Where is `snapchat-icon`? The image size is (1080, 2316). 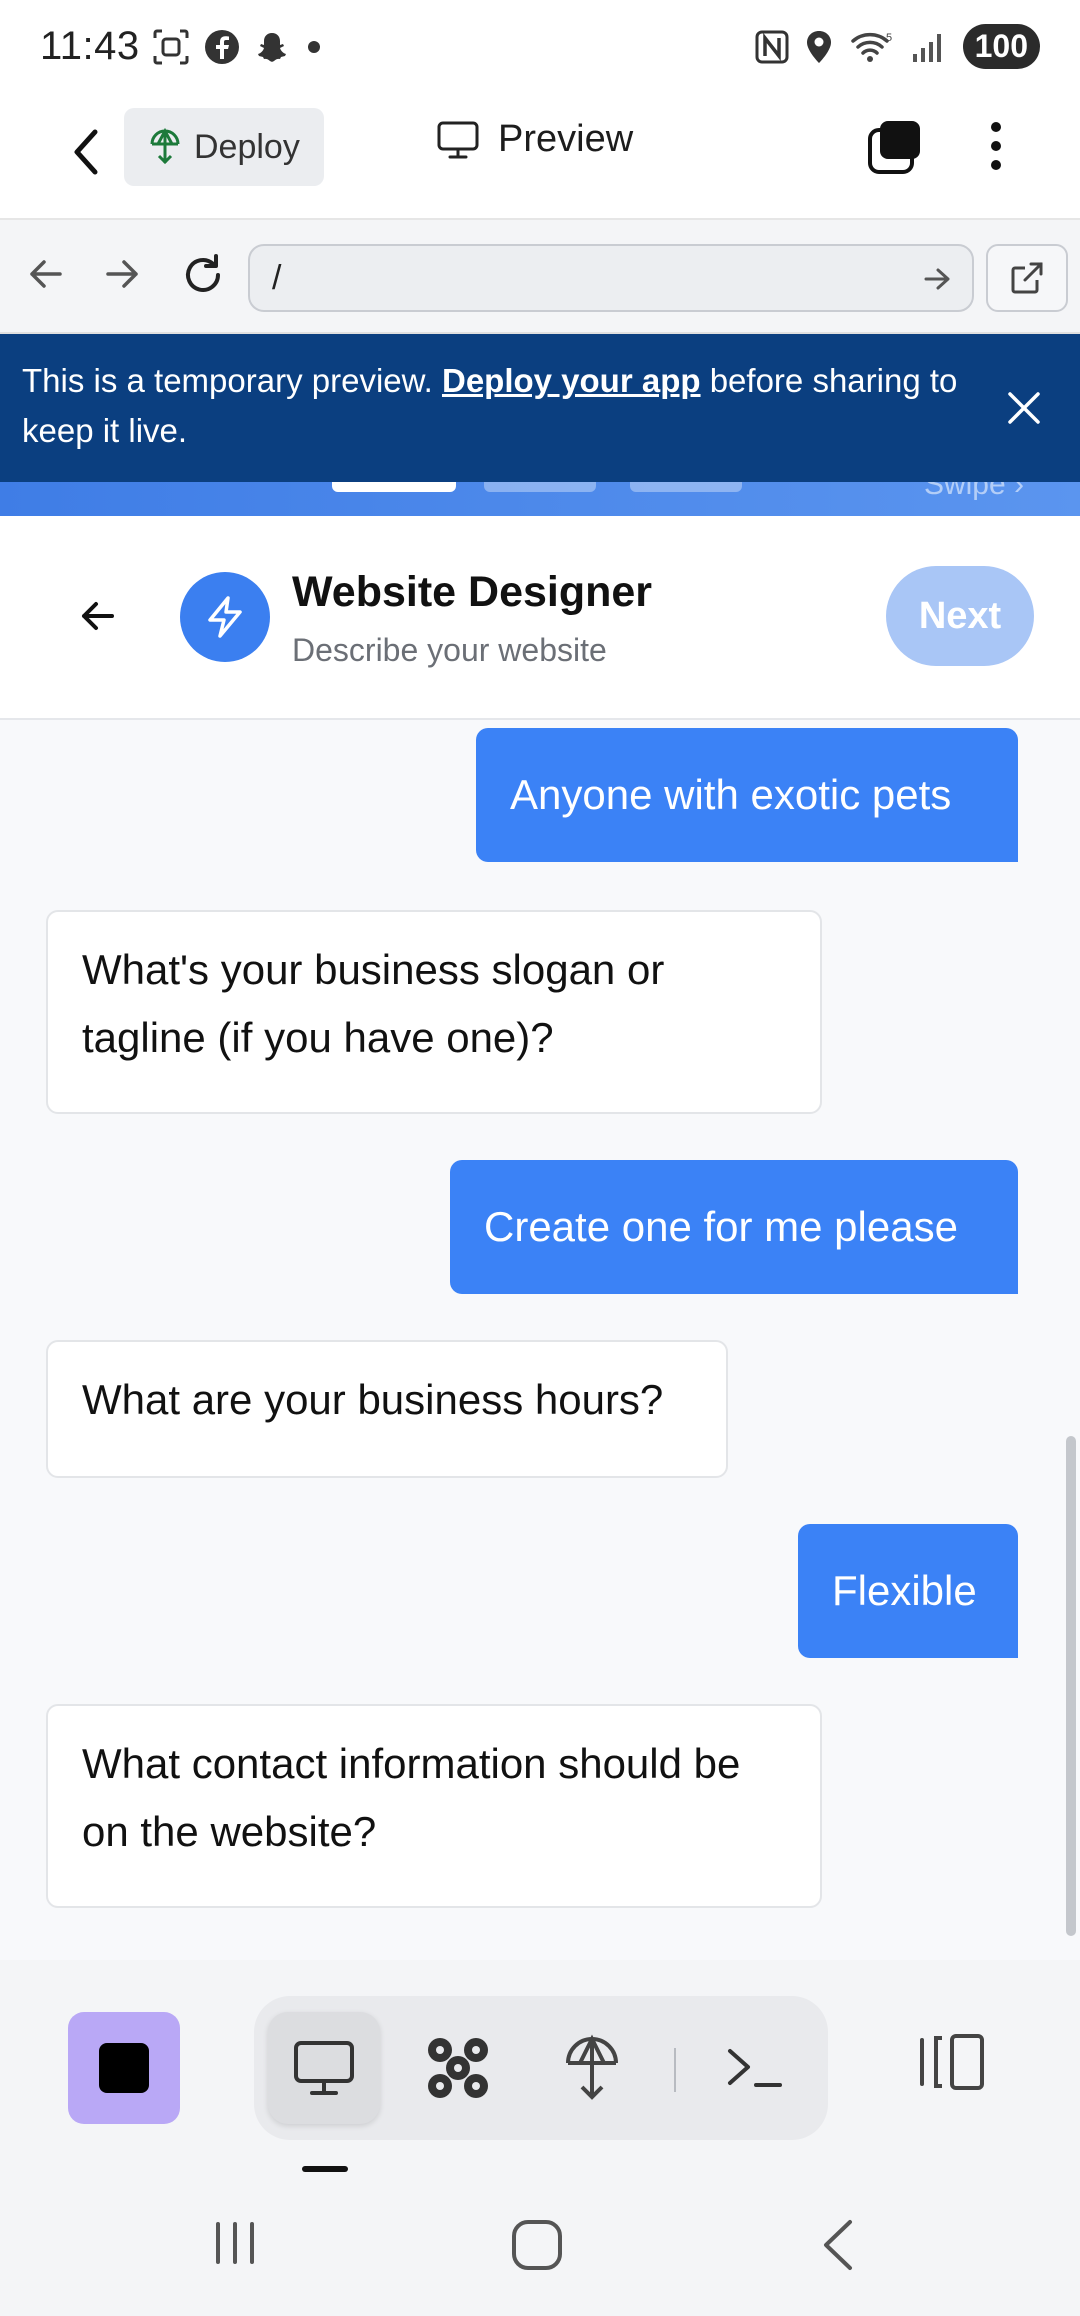
snapchat-icon is located at coordinates (272, 47).